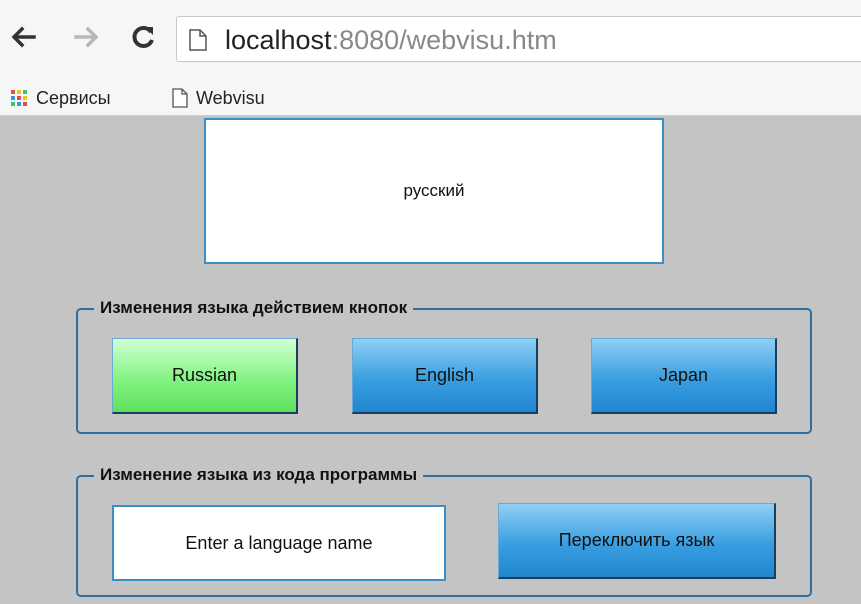 This screenshot has width=861, height=604. I want to click on current-language-label: русский, so click(434, 190).